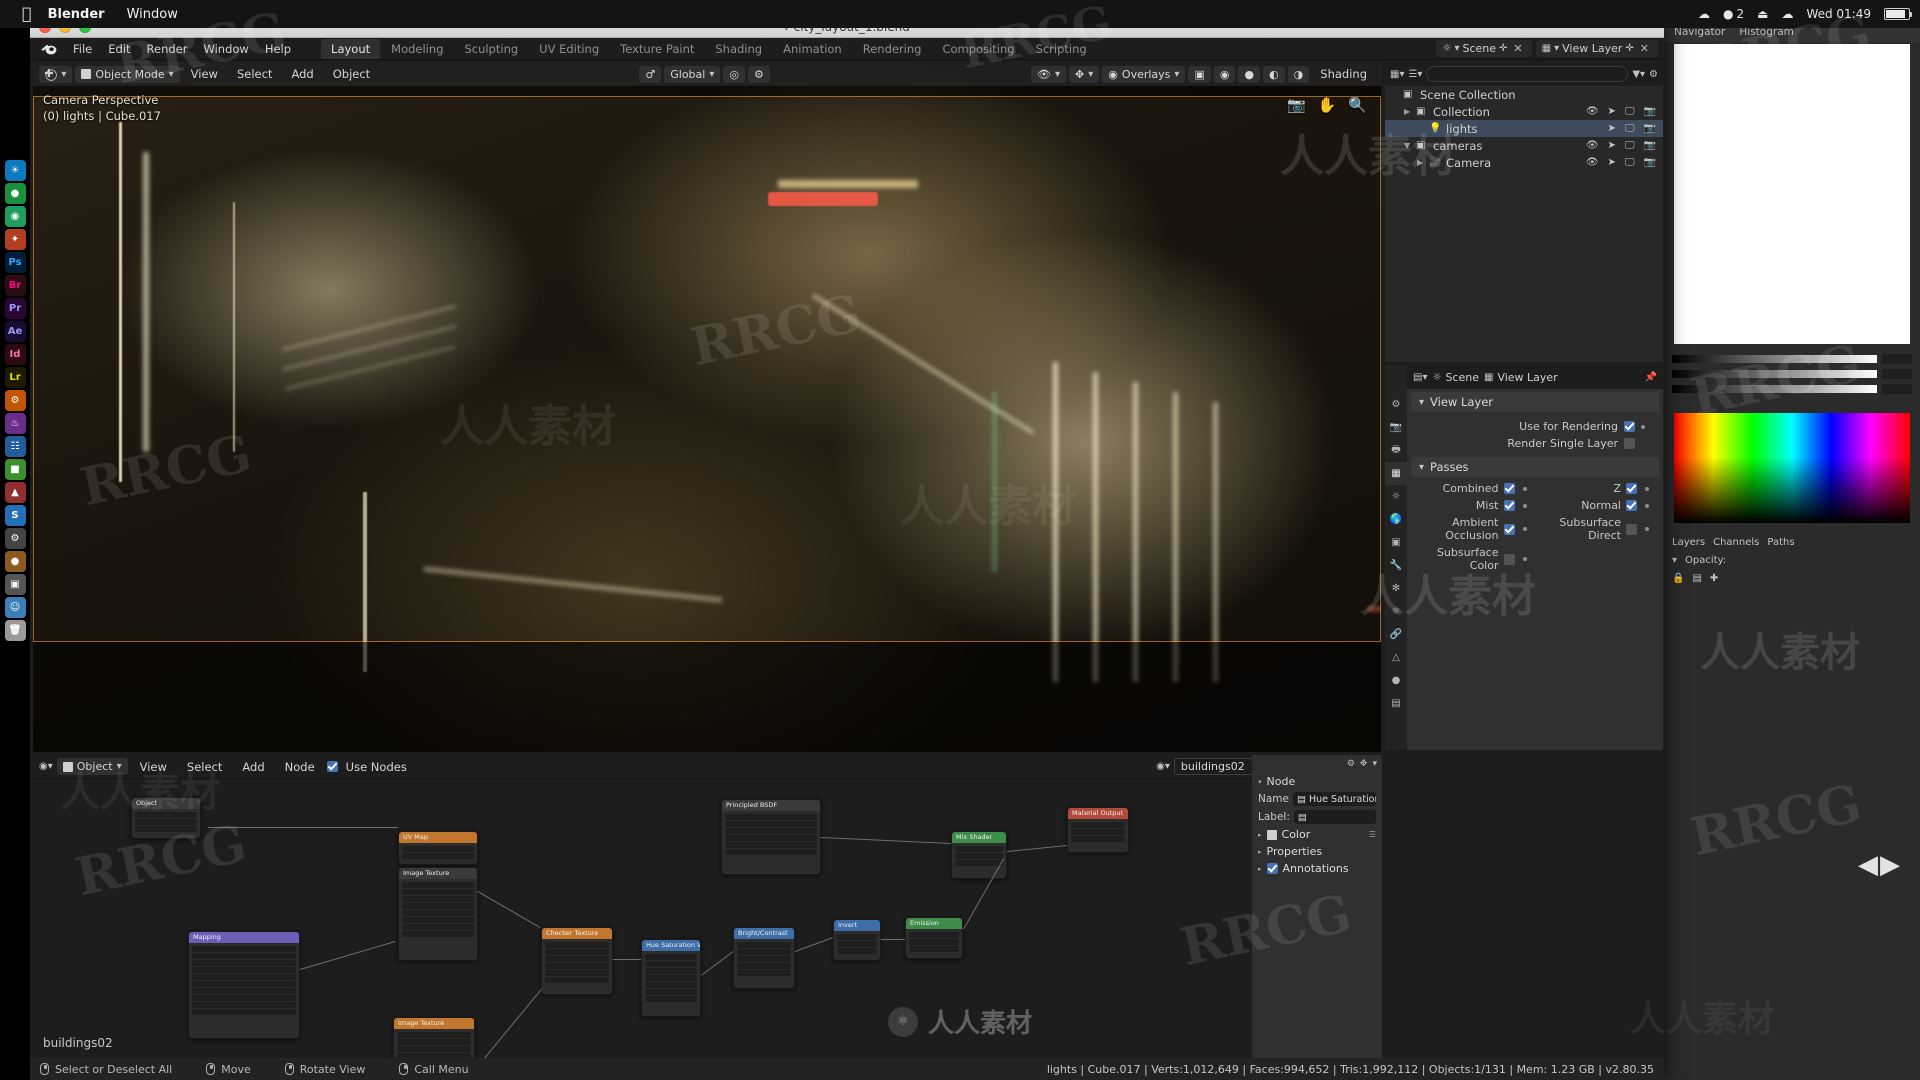 The image size is (1920, 1080). What do you see at coordinates (15, 285) in the screenshot?
I see `dock-app-bridge: Br` at bounding box center [15, 285].